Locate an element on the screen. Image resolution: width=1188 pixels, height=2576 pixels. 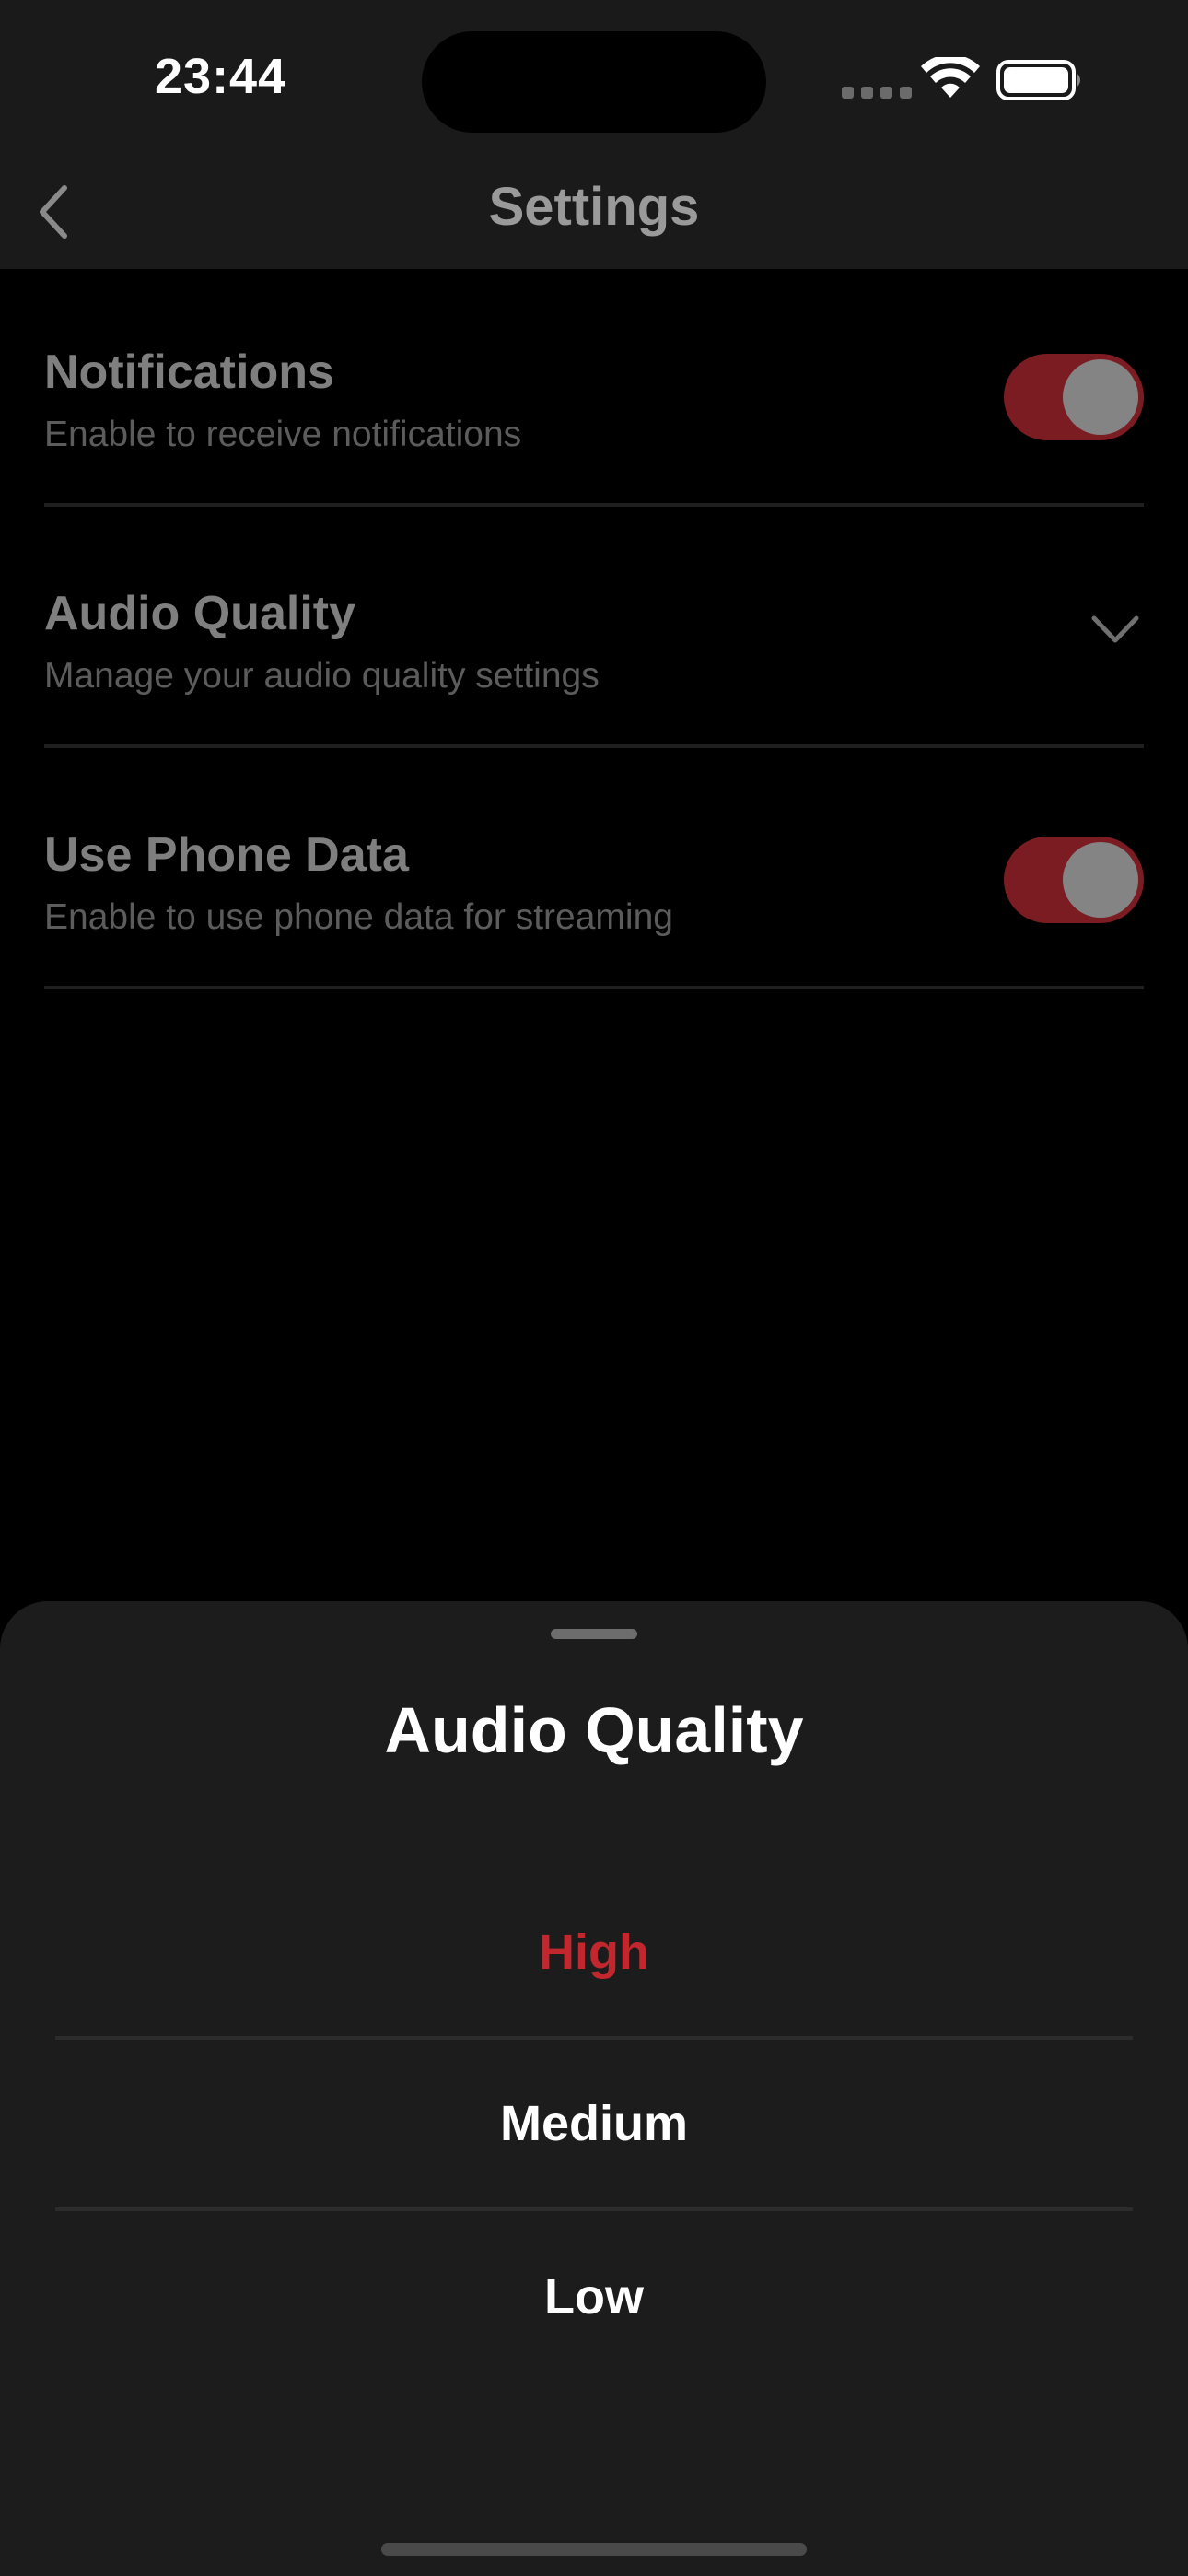
chevron-left-icon is located at coordinates (53, 212).